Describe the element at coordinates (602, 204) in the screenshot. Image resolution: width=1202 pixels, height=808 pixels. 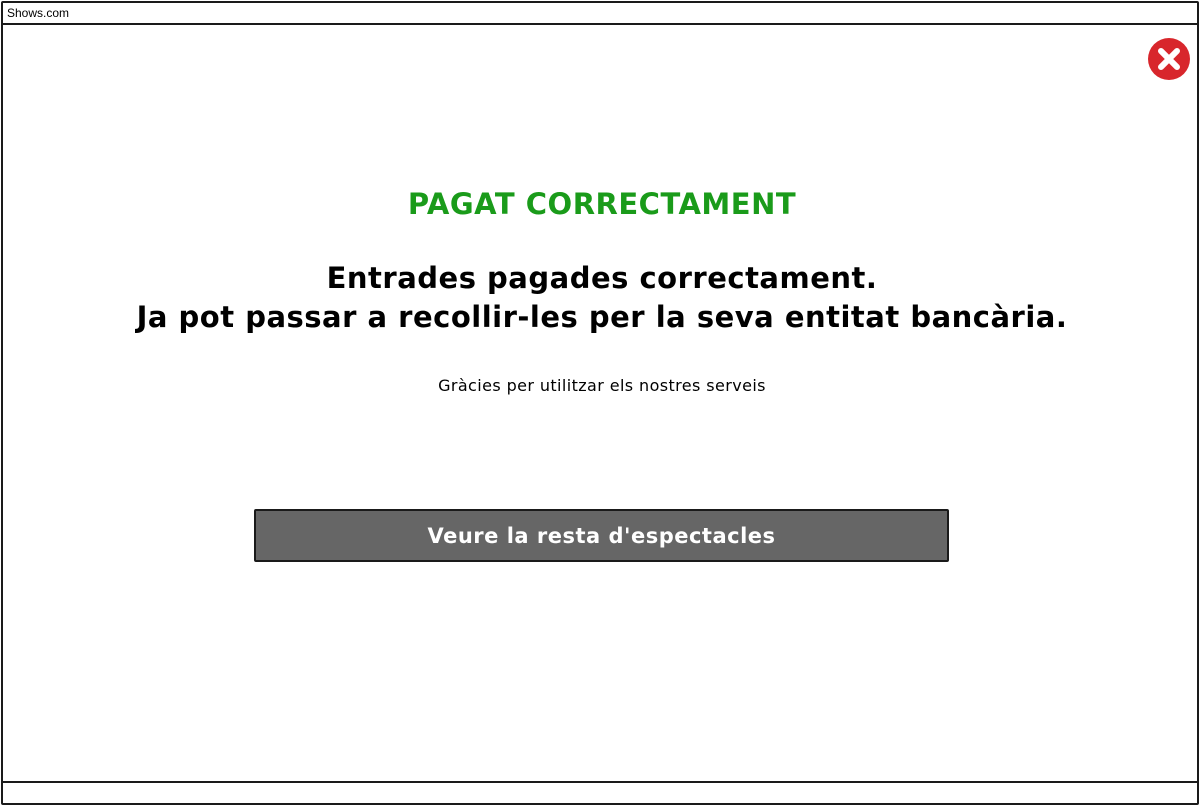
I see `payment-status-title: PAGAT CORRECTAMENT` at that location.